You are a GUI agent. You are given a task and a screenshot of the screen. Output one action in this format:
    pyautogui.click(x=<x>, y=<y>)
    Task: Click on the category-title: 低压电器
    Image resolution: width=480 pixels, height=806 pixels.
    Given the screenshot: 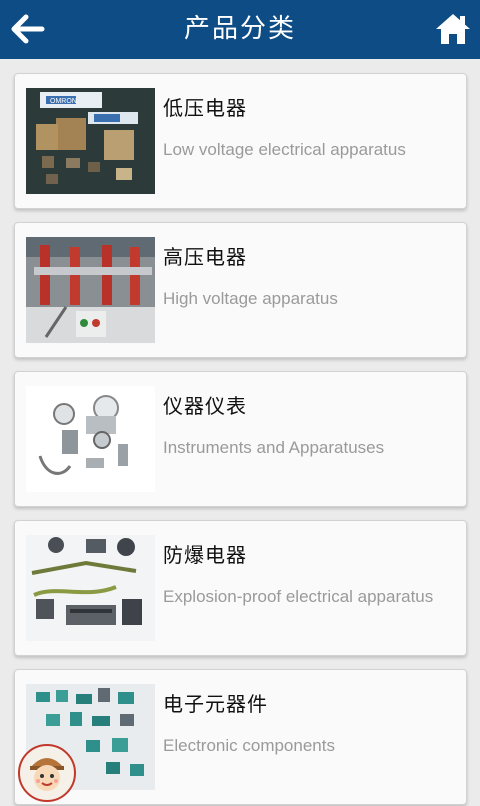 What is the action you would take?
    pyautogui.click(x=205, y=108)
    